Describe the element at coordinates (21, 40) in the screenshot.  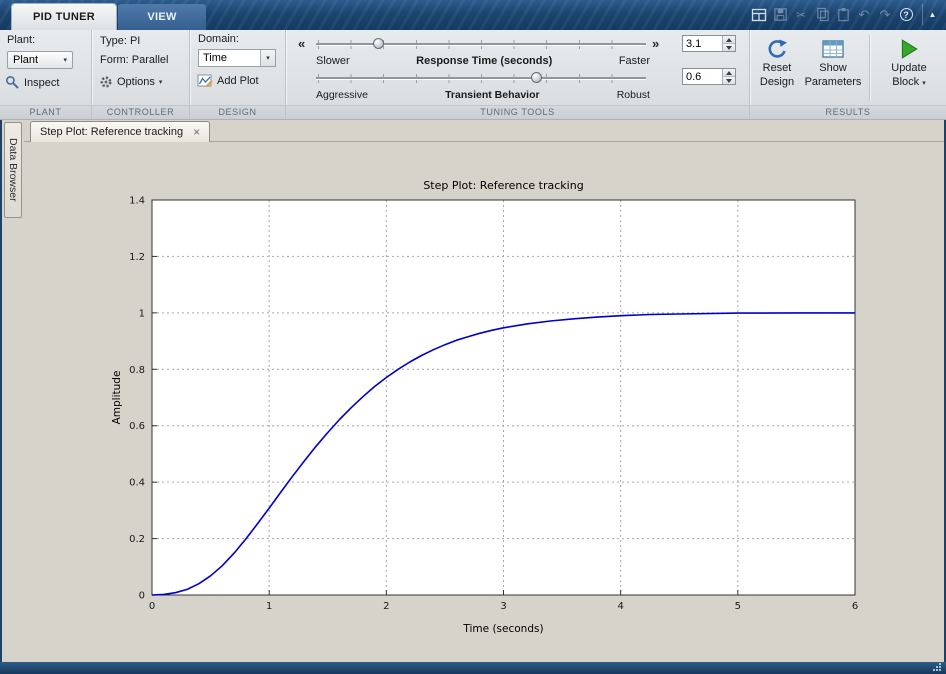
I see `plant-field-label: Plant:` at that location.